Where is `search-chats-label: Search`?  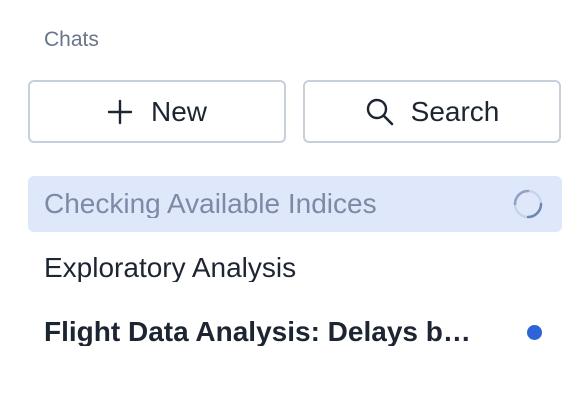
search-chats-label: Search is located at coordinates (455, 111).